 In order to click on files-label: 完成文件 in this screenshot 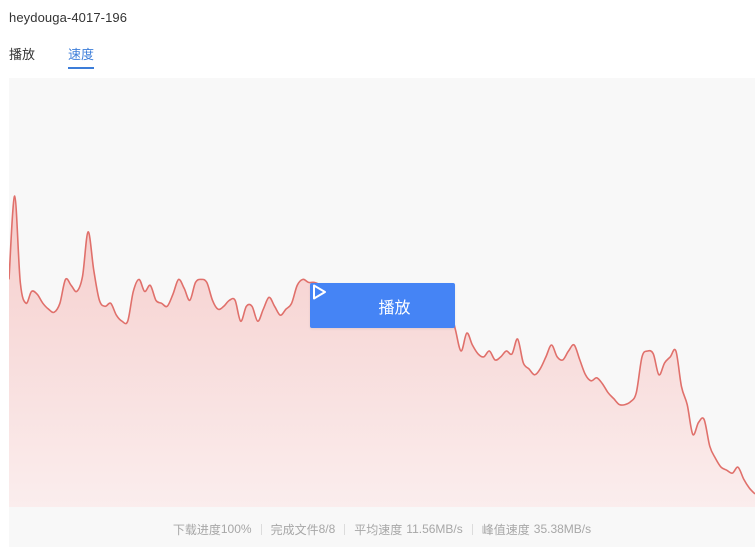, I will do `click(294, 529)`.